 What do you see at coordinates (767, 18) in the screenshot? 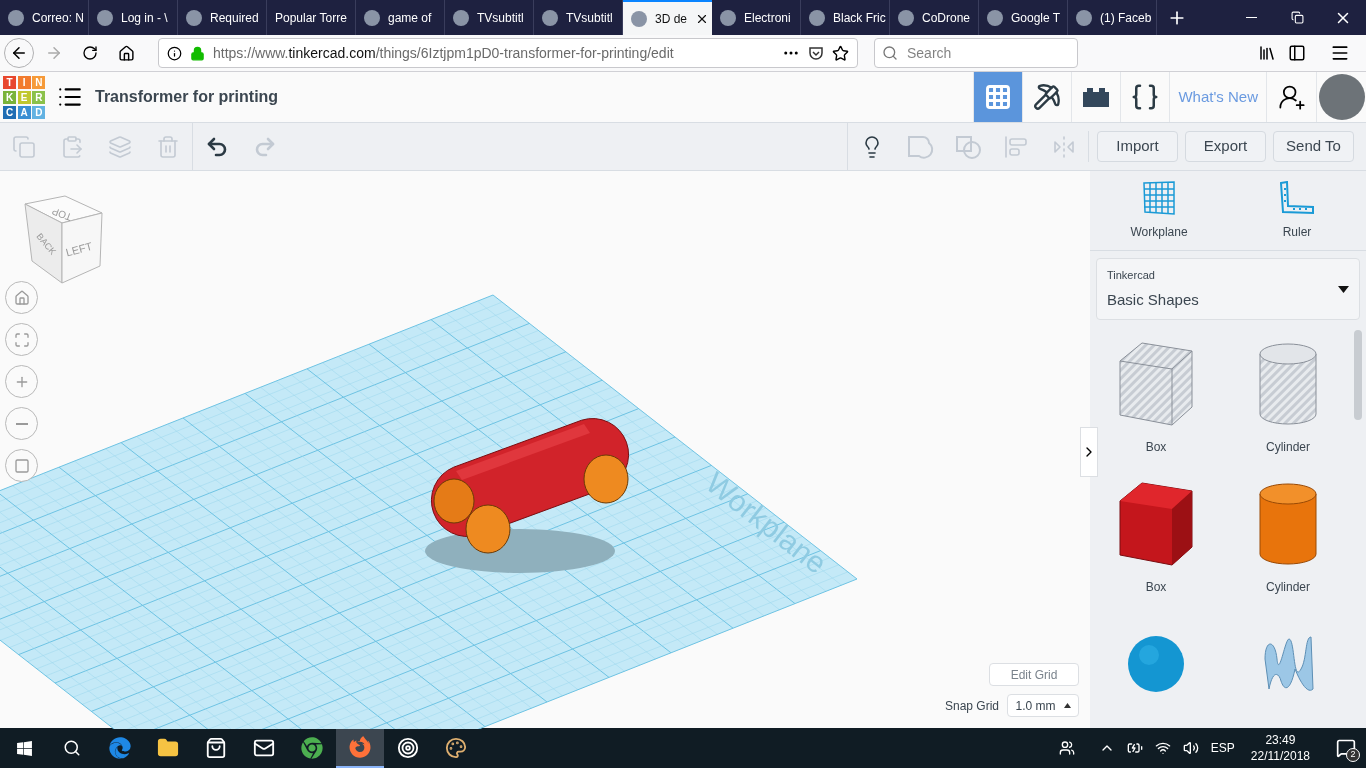
I see `tab-title: Electroni` at bounding box center [767, 18].